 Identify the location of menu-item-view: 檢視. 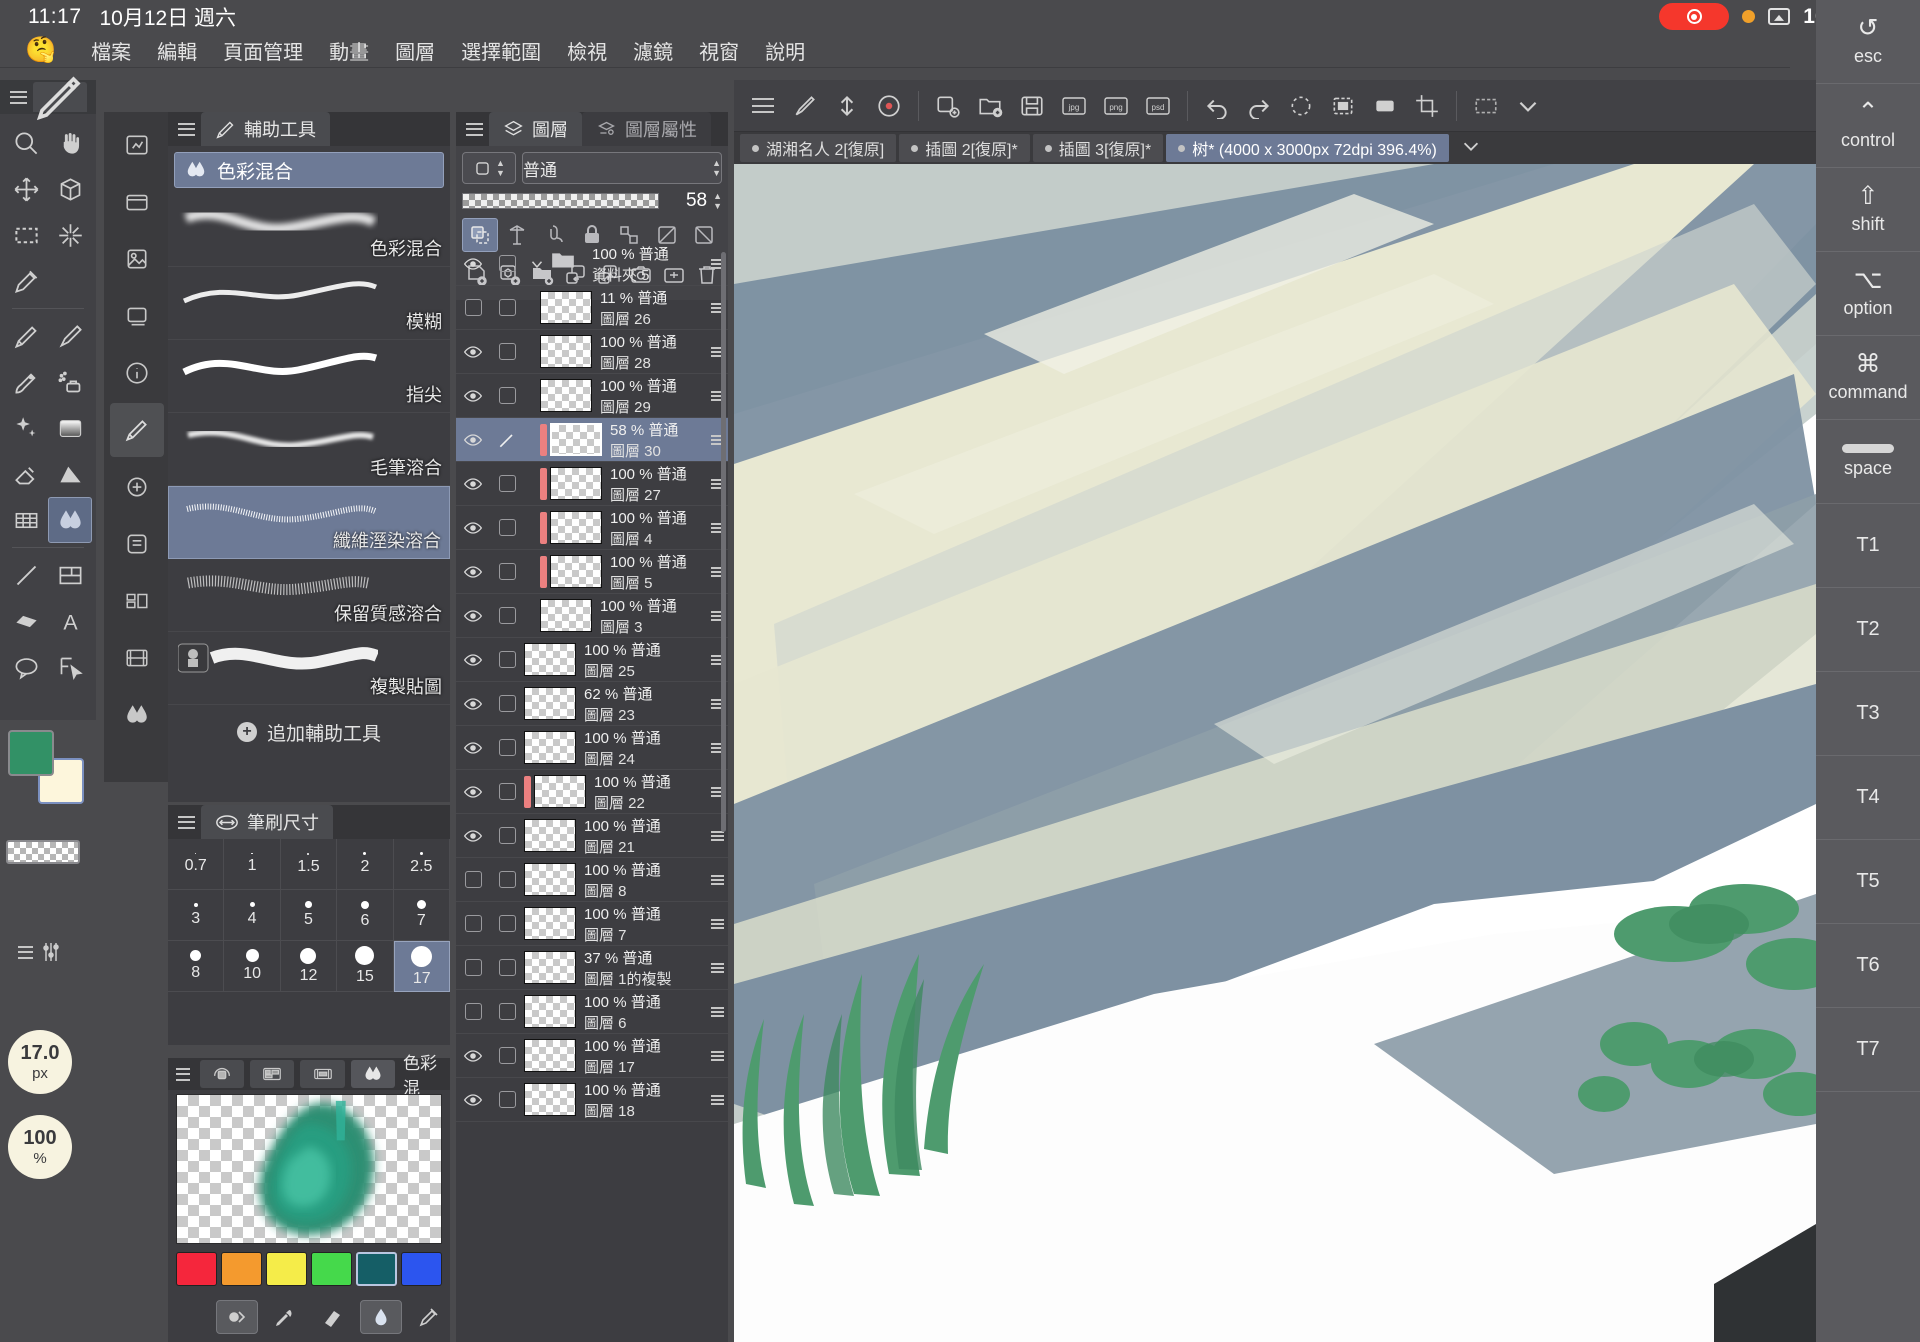
(587, 50).